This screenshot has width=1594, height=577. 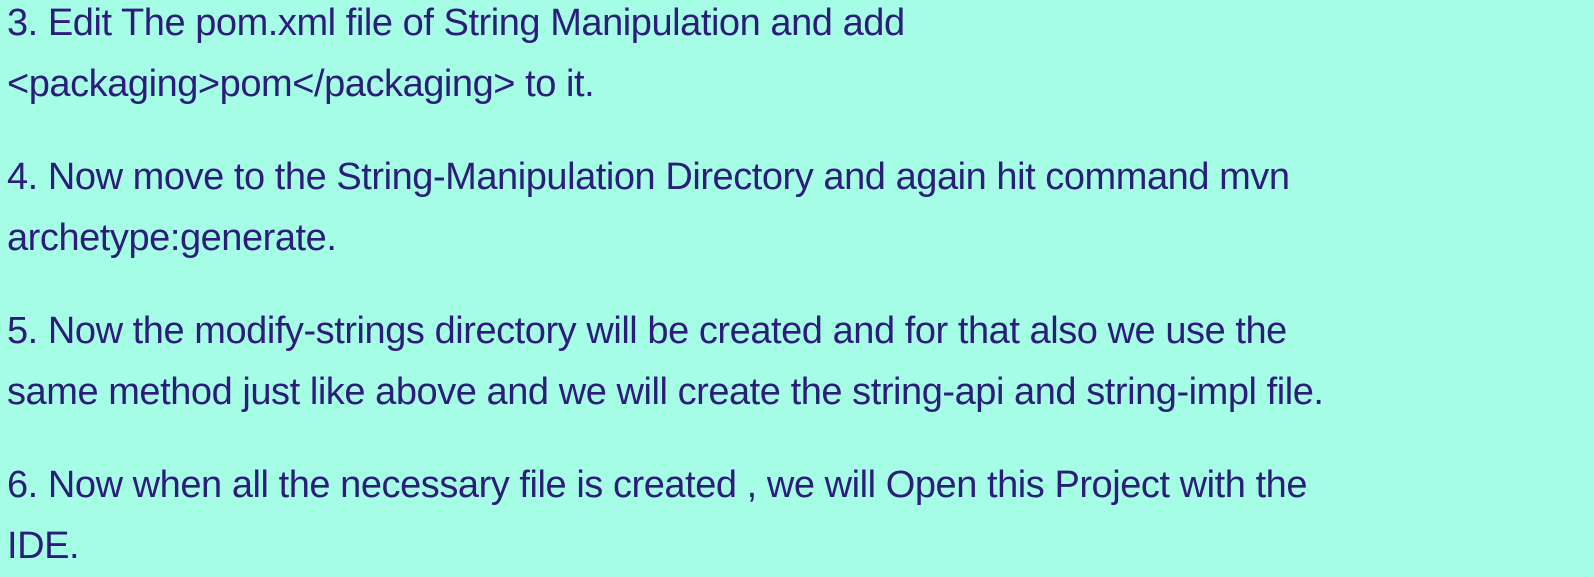 What do you see at coordinates (43, 546) in the screenshot?
I see `step-6-line-2: IDE.` at bounding box center [43, 546].